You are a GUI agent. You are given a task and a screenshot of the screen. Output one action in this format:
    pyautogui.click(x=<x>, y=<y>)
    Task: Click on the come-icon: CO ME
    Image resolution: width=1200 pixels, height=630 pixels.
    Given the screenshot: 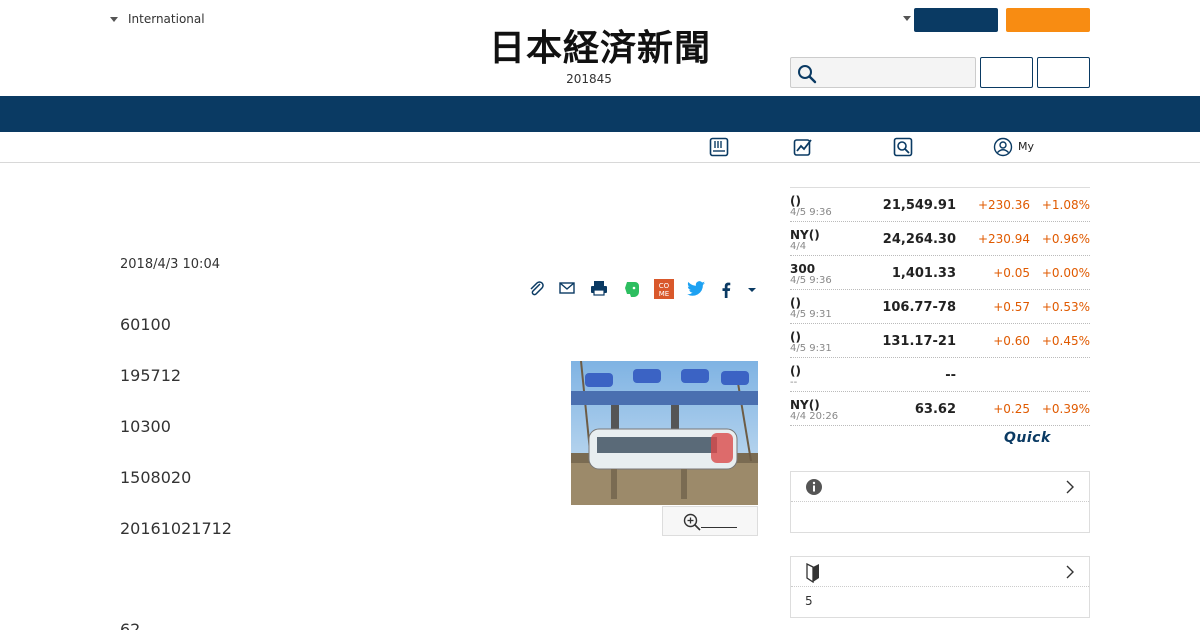 What is the action you would take?
    pyautogui.click(x=664, y=289)
    